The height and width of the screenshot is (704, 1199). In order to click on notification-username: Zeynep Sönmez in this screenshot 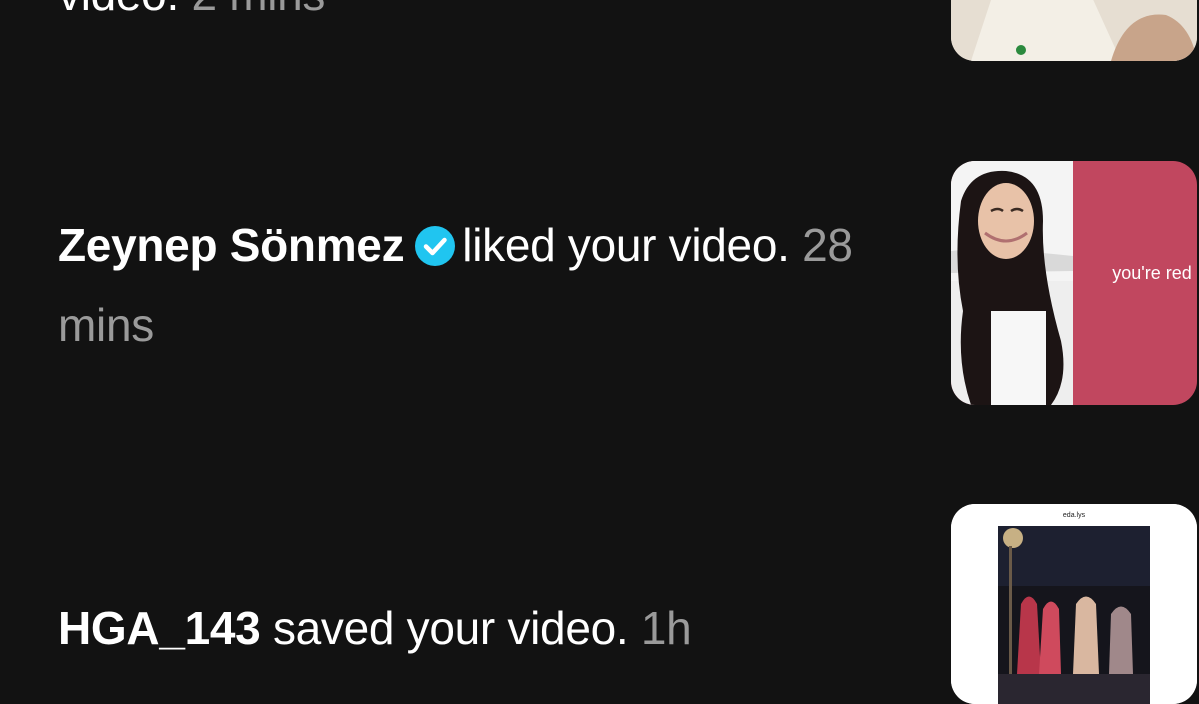, I will do `click(231, 245)`.